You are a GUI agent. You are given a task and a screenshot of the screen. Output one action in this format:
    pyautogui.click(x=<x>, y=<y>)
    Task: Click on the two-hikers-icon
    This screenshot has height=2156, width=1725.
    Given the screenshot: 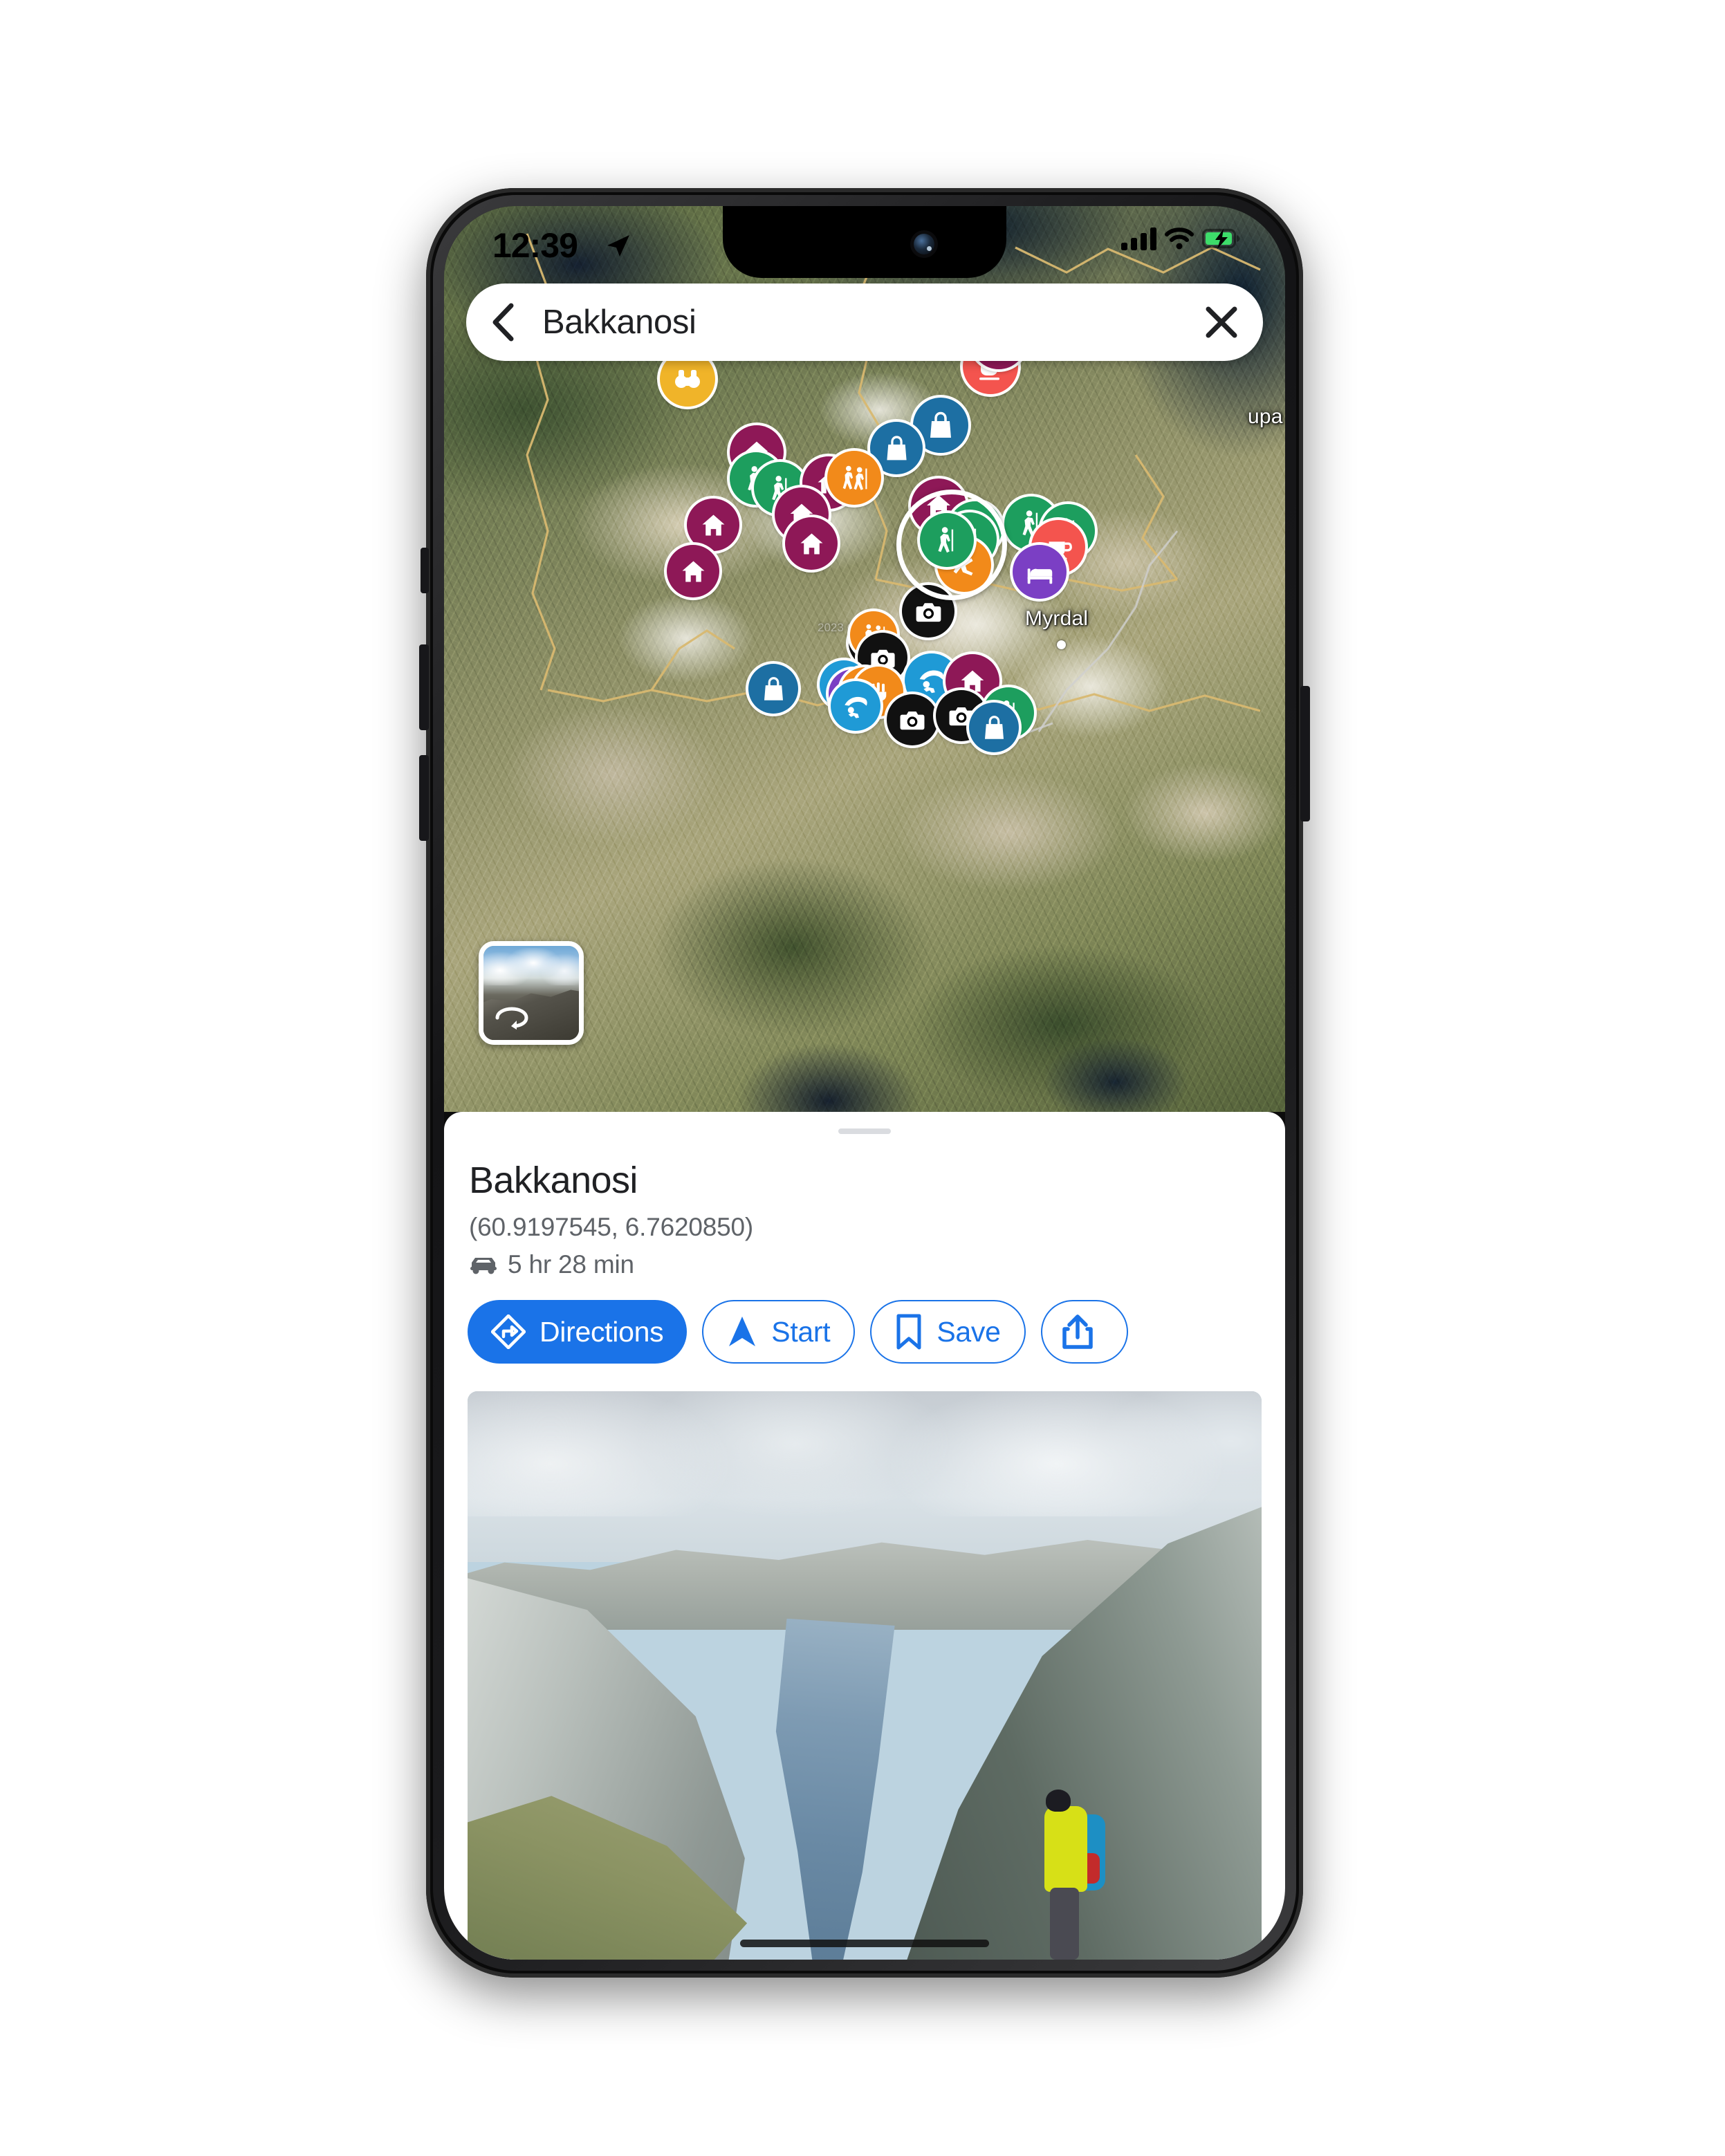 What is the action you would take?
    pyautogui.click(x=854, y=477)
    